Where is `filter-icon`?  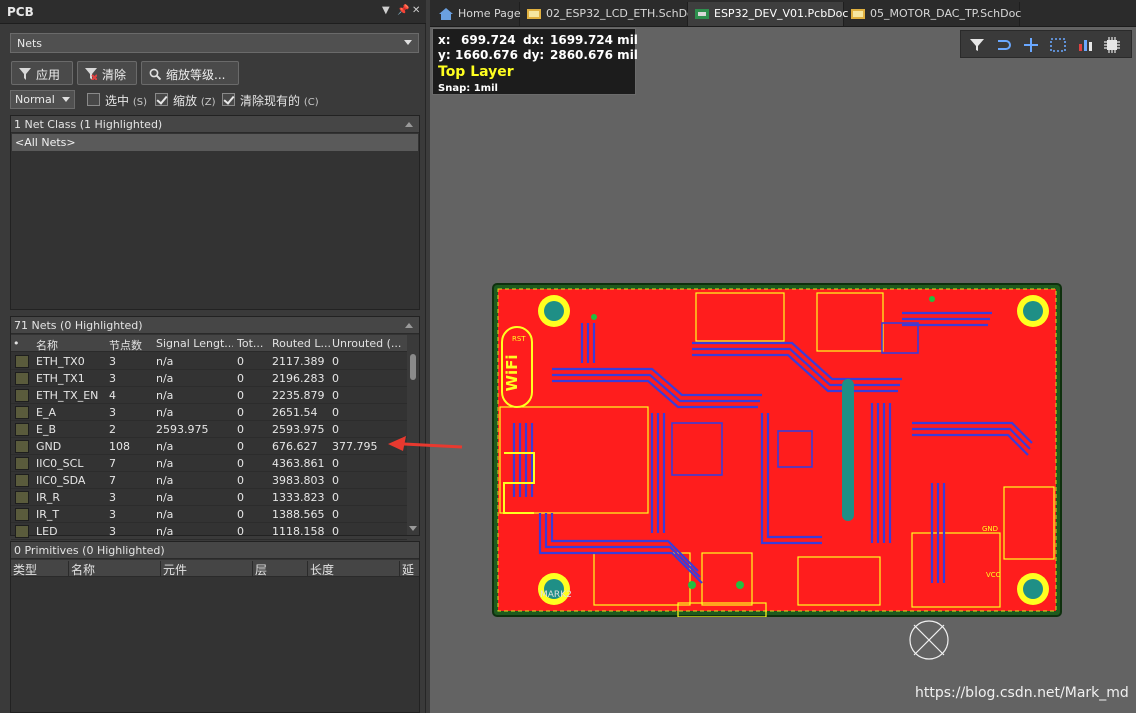
filter-icon is located at coordinates (977, 45).